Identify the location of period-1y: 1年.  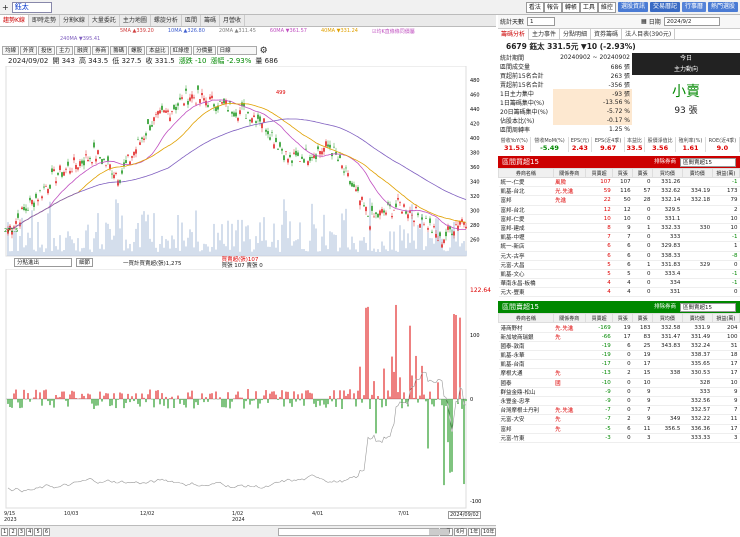
(474, 531).